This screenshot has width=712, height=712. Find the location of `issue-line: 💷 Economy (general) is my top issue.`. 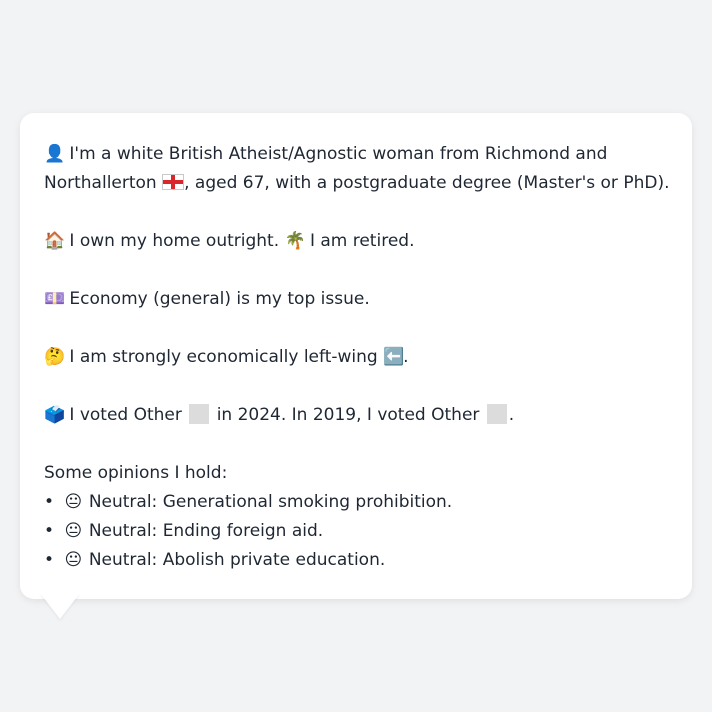

issue-line: 💷 Economy (general) is my top issue. is located at coordinates (356, 299).